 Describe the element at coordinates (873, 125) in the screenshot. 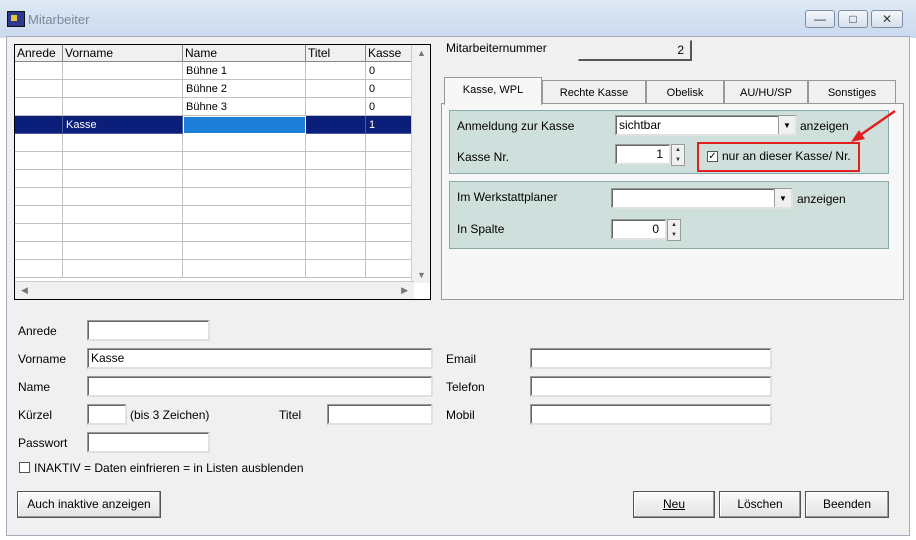

I see `annotation-arrow-icon` at that location.